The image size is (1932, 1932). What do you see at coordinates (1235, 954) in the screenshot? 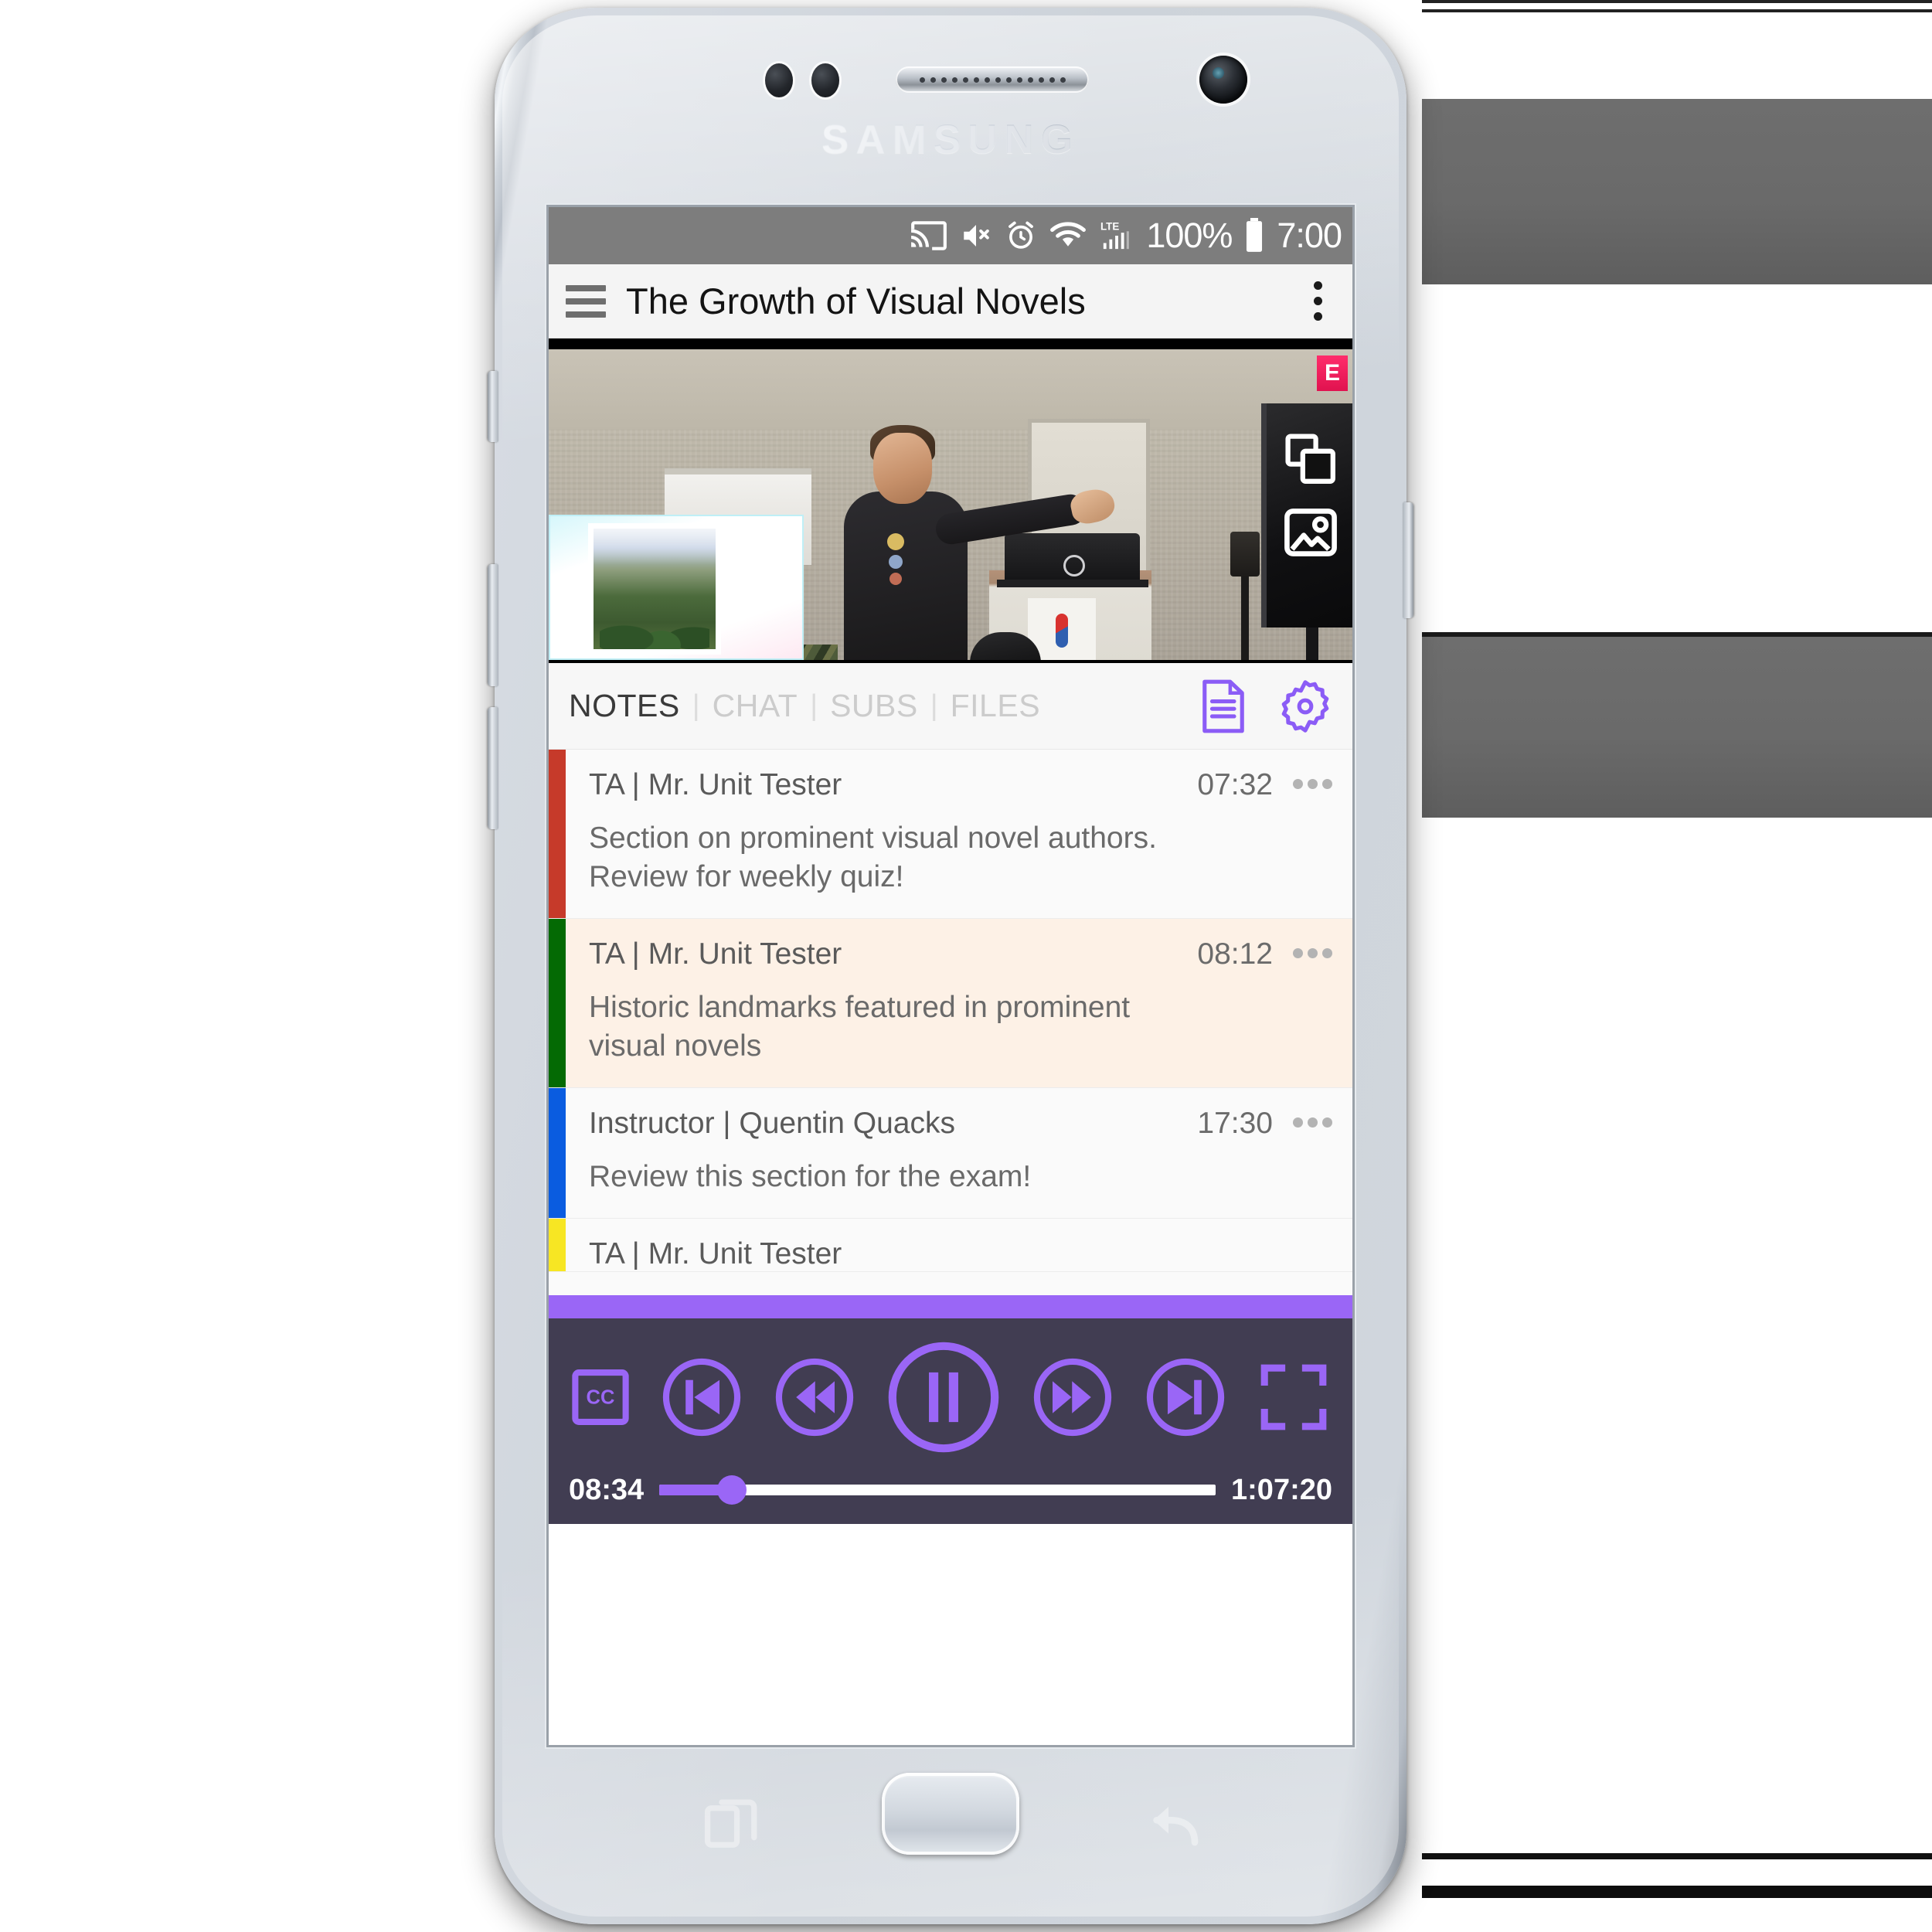
I see `note-timestamp: 08:12` at bounding box center [1235, 954].